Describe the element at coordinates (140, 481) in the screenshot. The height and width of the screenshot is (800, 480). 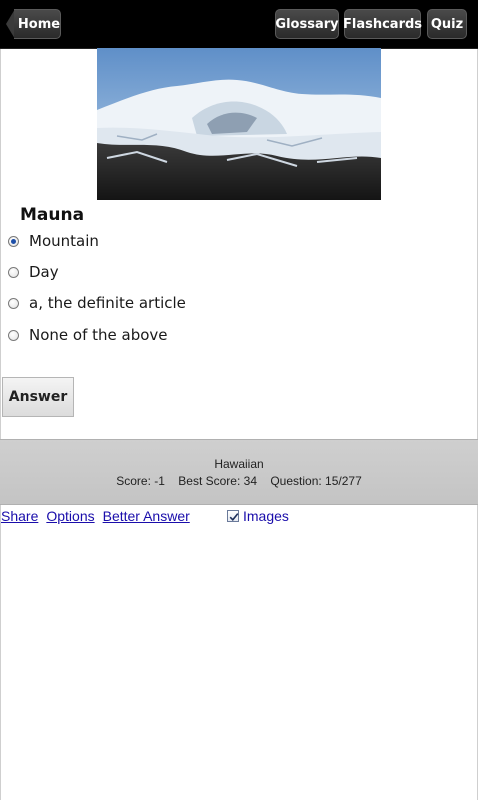
I see `score-value: Score: -1` at that location.